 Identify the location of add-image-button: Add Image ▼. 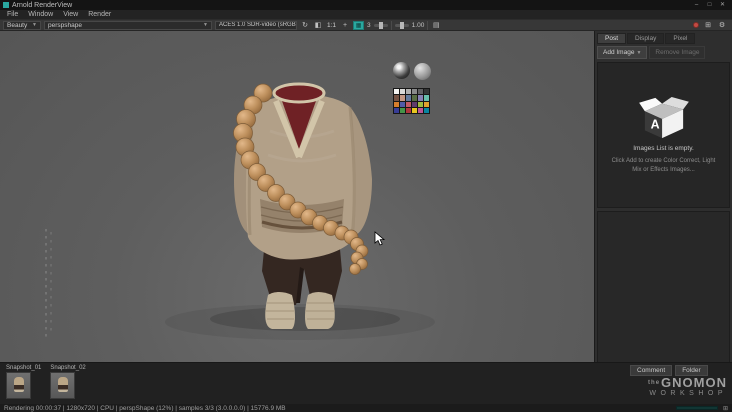
(622, 52).